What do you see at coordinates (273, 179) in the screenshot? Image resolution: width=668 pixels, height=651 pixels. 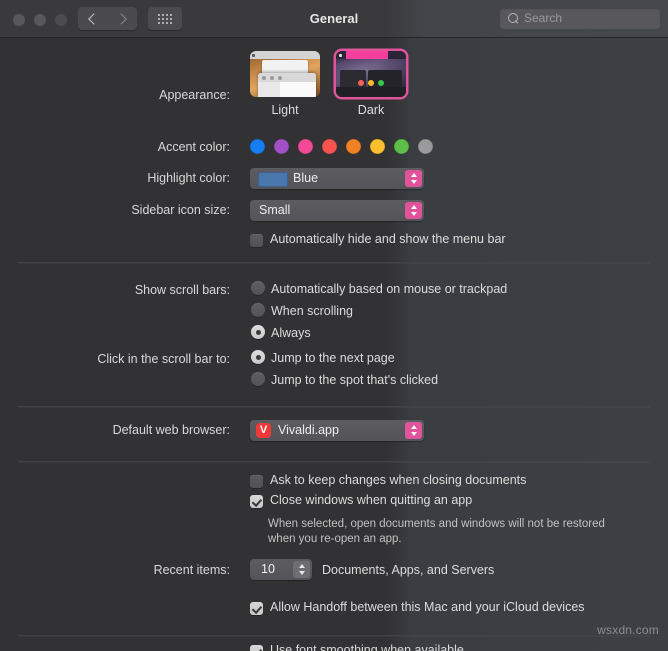 I see `highlight-color-swatch` at bounding box center [273, 179].